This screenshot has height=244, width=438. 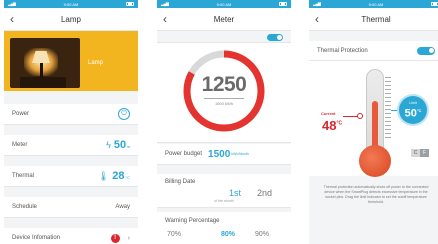 What do you see at coordinates (262, 234) in the screenshot?
I see `warning-option-90: 90%` at bounding box center [262, 234].